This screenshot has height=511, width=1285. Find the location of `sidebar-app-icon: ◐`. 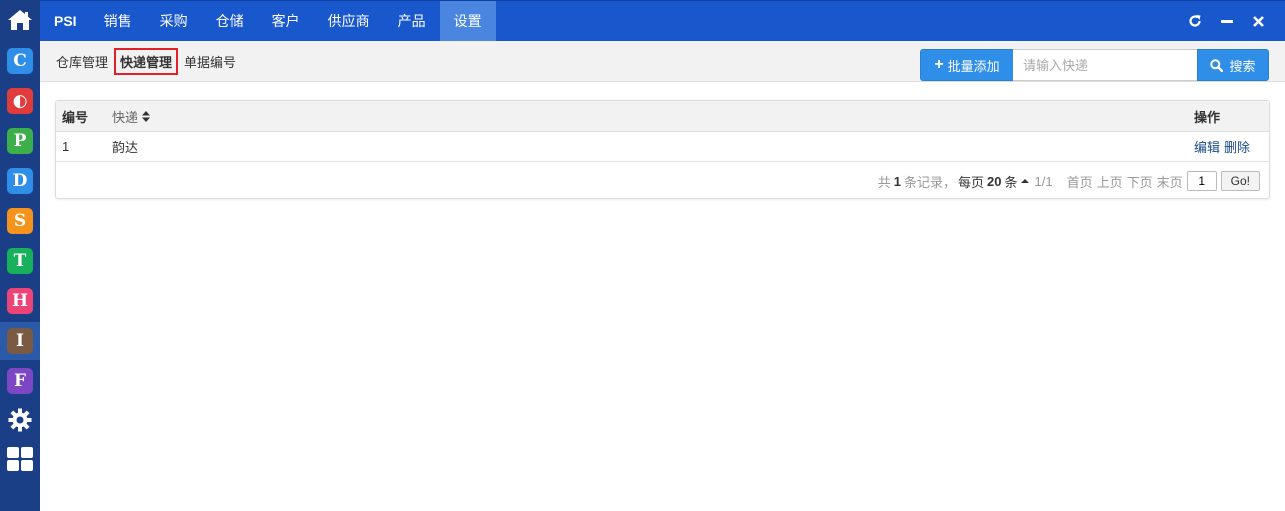

sidebar-app-icon: ◐ is located at coordinates (20, 101).